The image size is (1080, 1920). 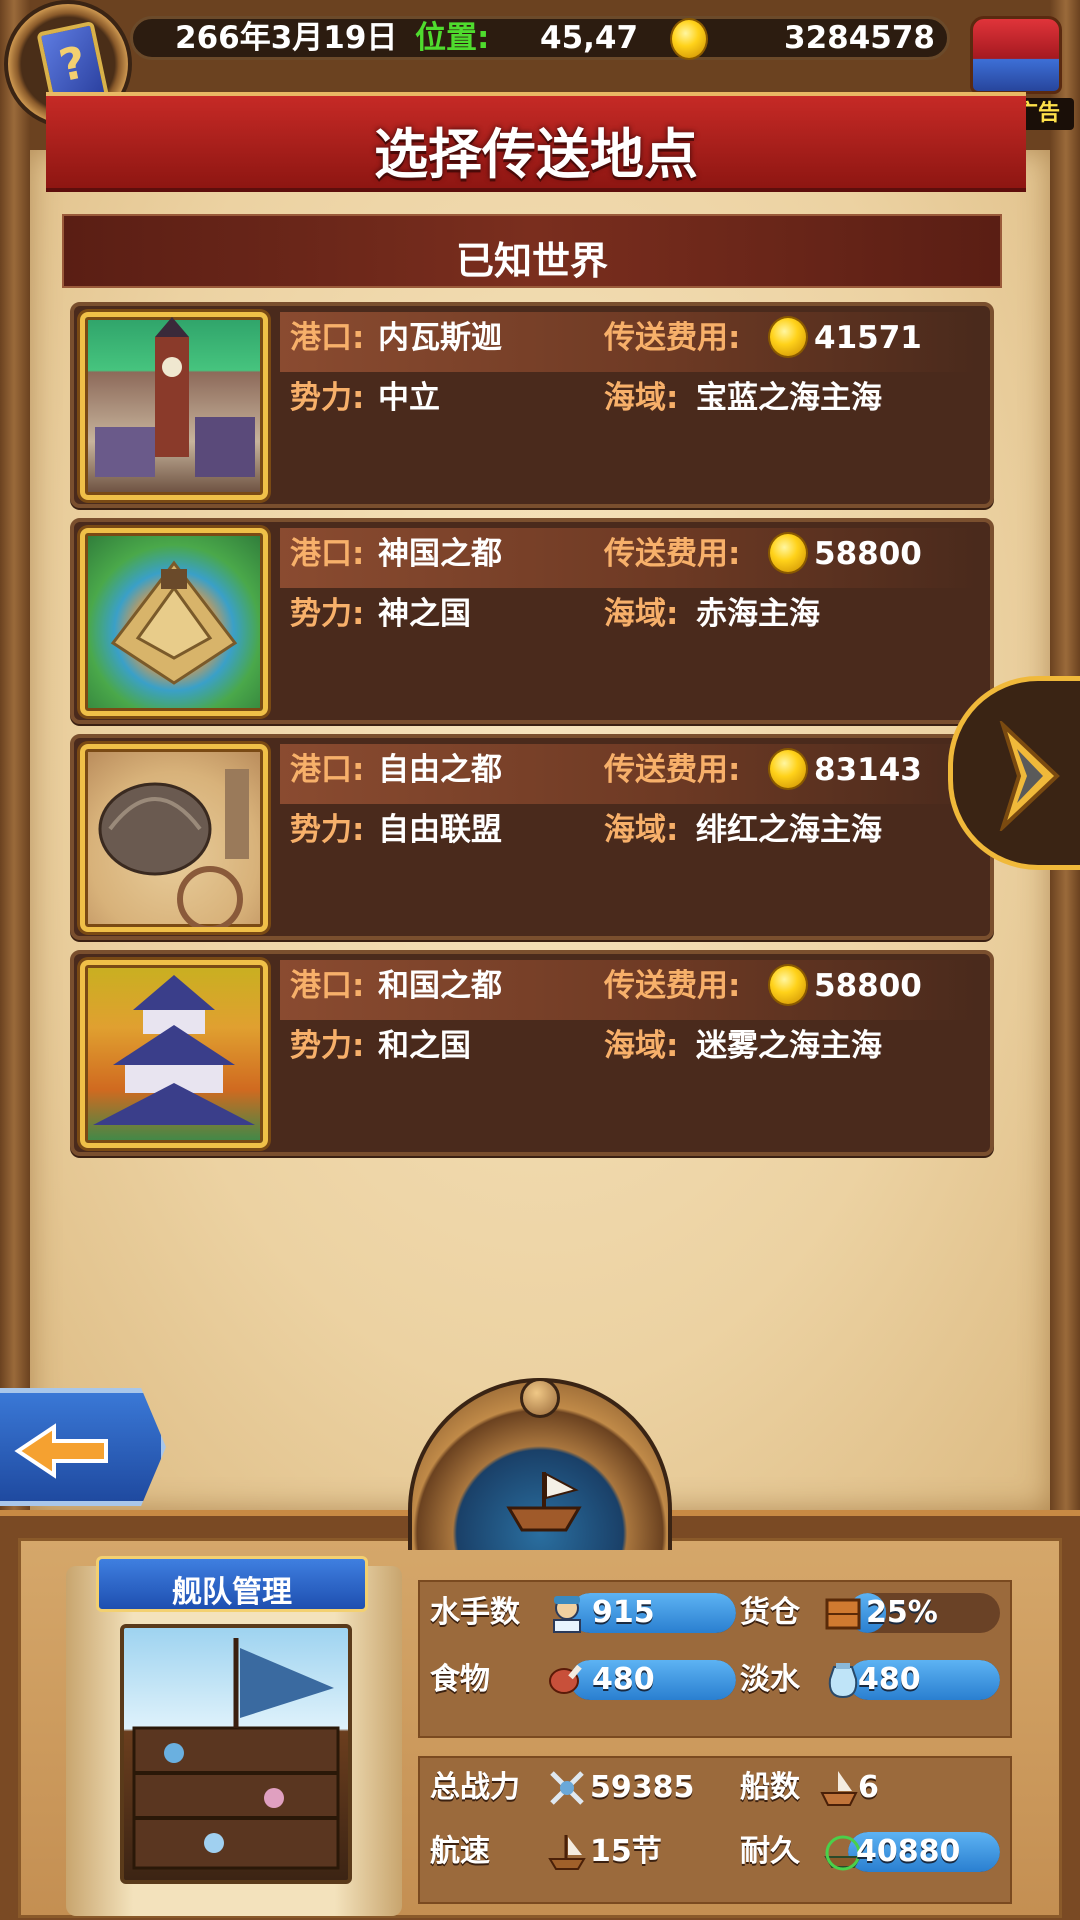 What do you see at coordinates (232, 1592) in the screenshot?
I see `fleet-title: 舰队管理` at bounding box center [232, 1592].